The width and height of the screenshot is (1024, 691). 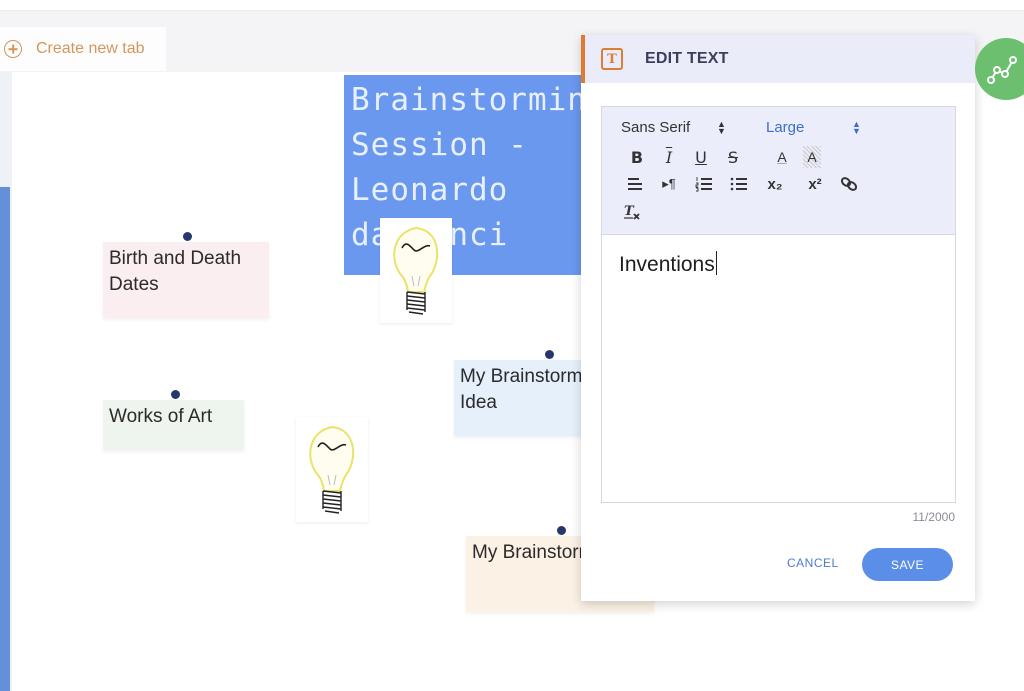 I want to click on align-icon, so click(x=635, y=184).